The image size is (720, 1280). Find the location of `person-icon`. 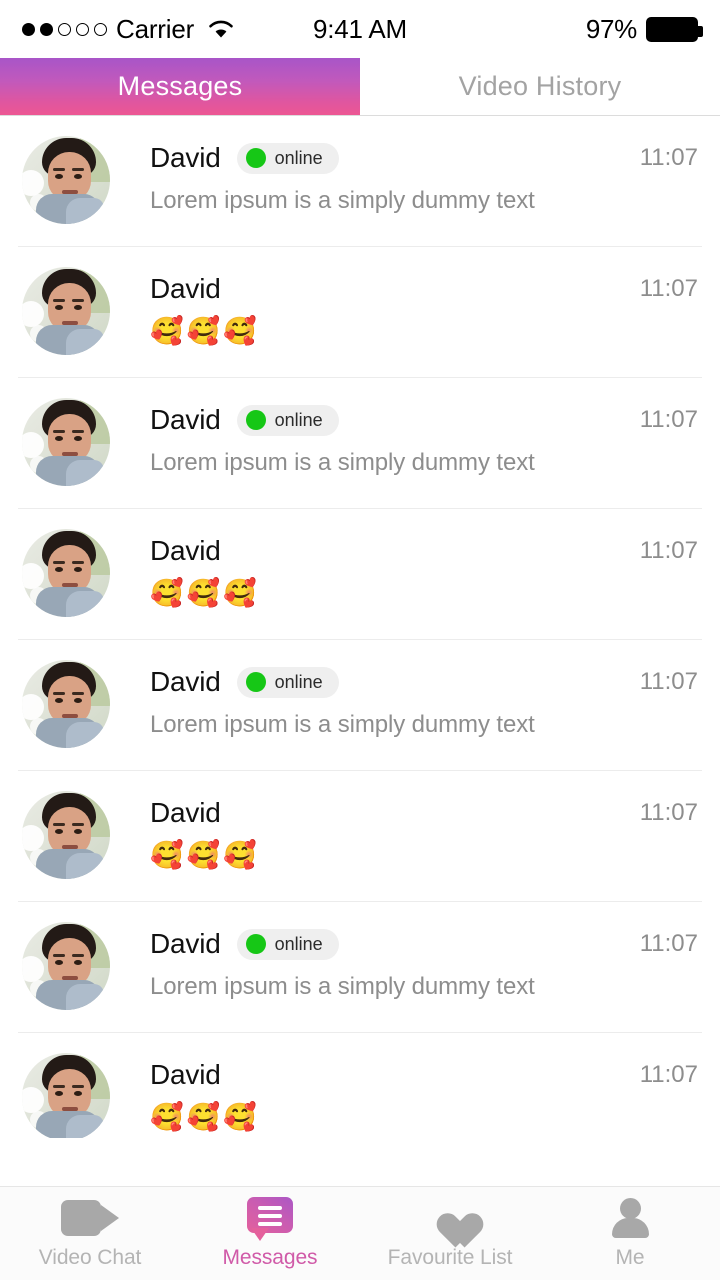

person-icon is located at coordinates (630, 1218).